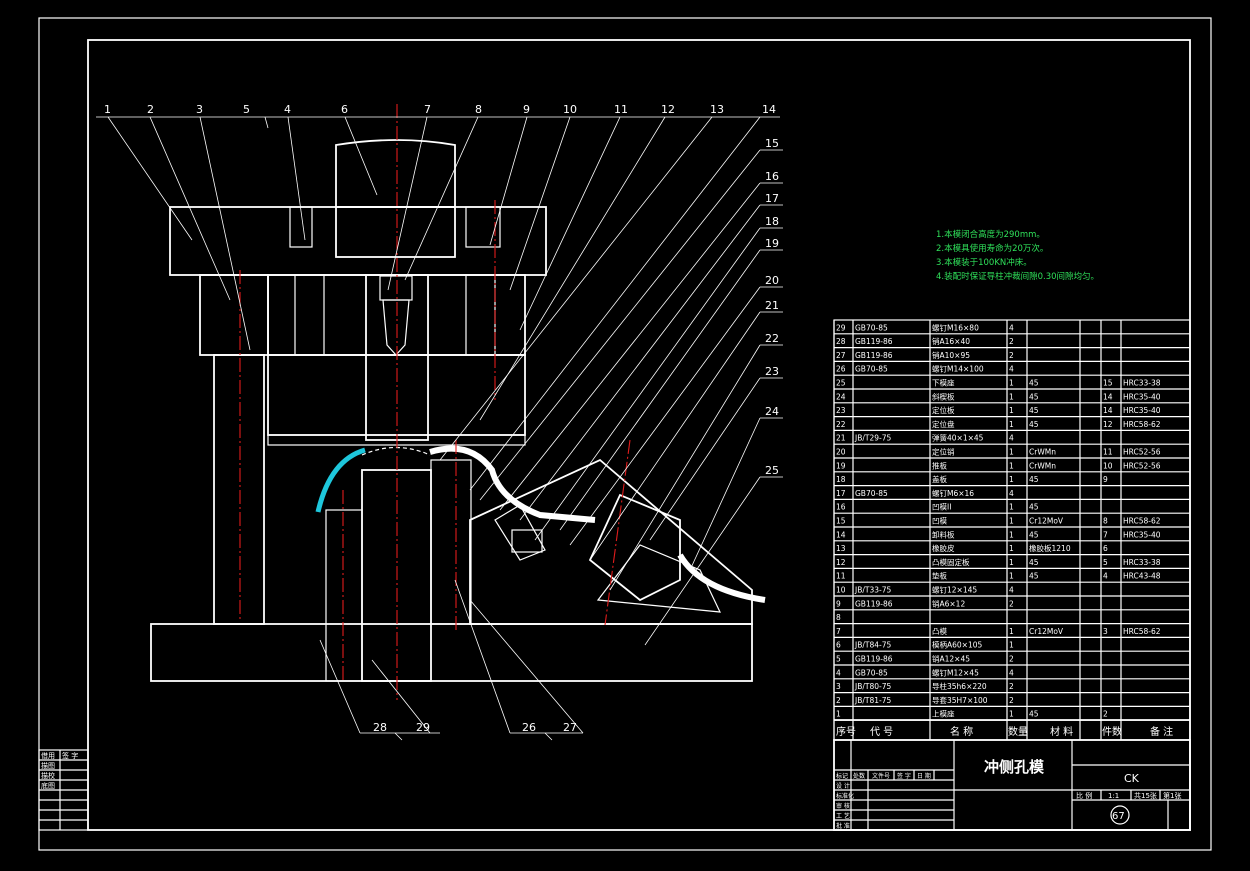 Image resolution: width=1250 pixels, height=871 pixels. I want to click on bom-cell: 20, so click(841, 452).